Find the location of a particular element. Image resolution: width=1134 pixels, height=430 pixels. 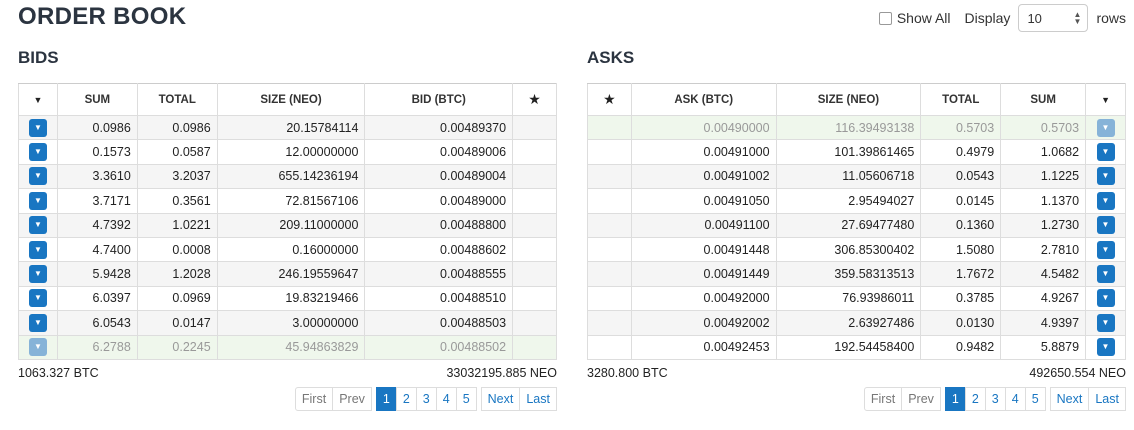

bids-cell-size: 45.94863829 is located at coordinates (291, 347).